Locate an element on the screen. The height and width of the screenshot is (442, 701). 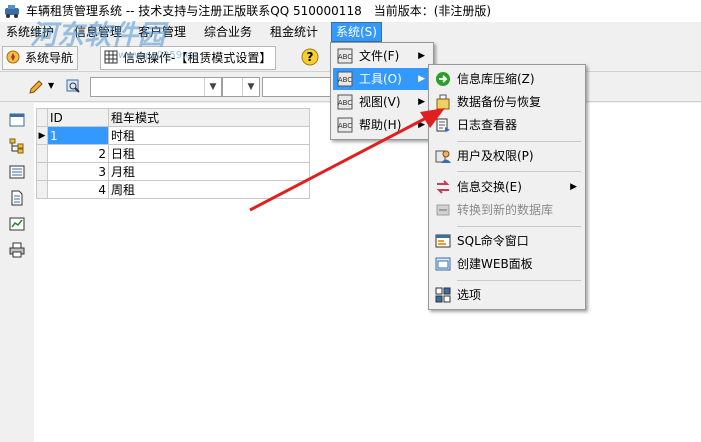
menu-rent-statistics: 租金统计 is located at coordinates (294, 32).